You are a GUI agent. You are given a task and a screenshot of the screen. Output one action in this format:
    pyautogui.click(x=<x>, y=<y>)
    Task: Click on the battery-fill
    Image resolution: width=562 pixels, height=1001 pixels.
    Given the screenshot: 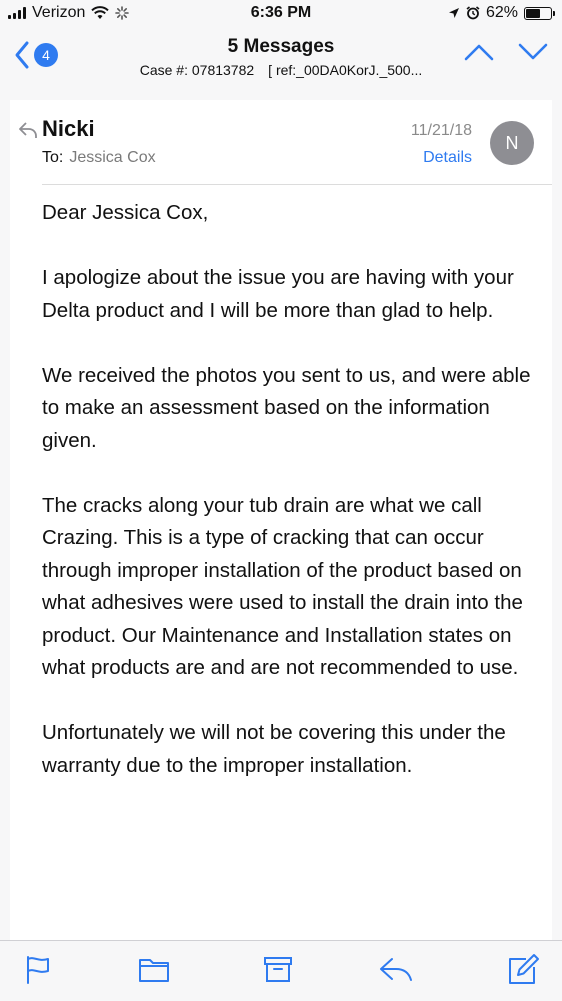 What is the action you would take?
    pyautogui.click(x=533, y=13)
    